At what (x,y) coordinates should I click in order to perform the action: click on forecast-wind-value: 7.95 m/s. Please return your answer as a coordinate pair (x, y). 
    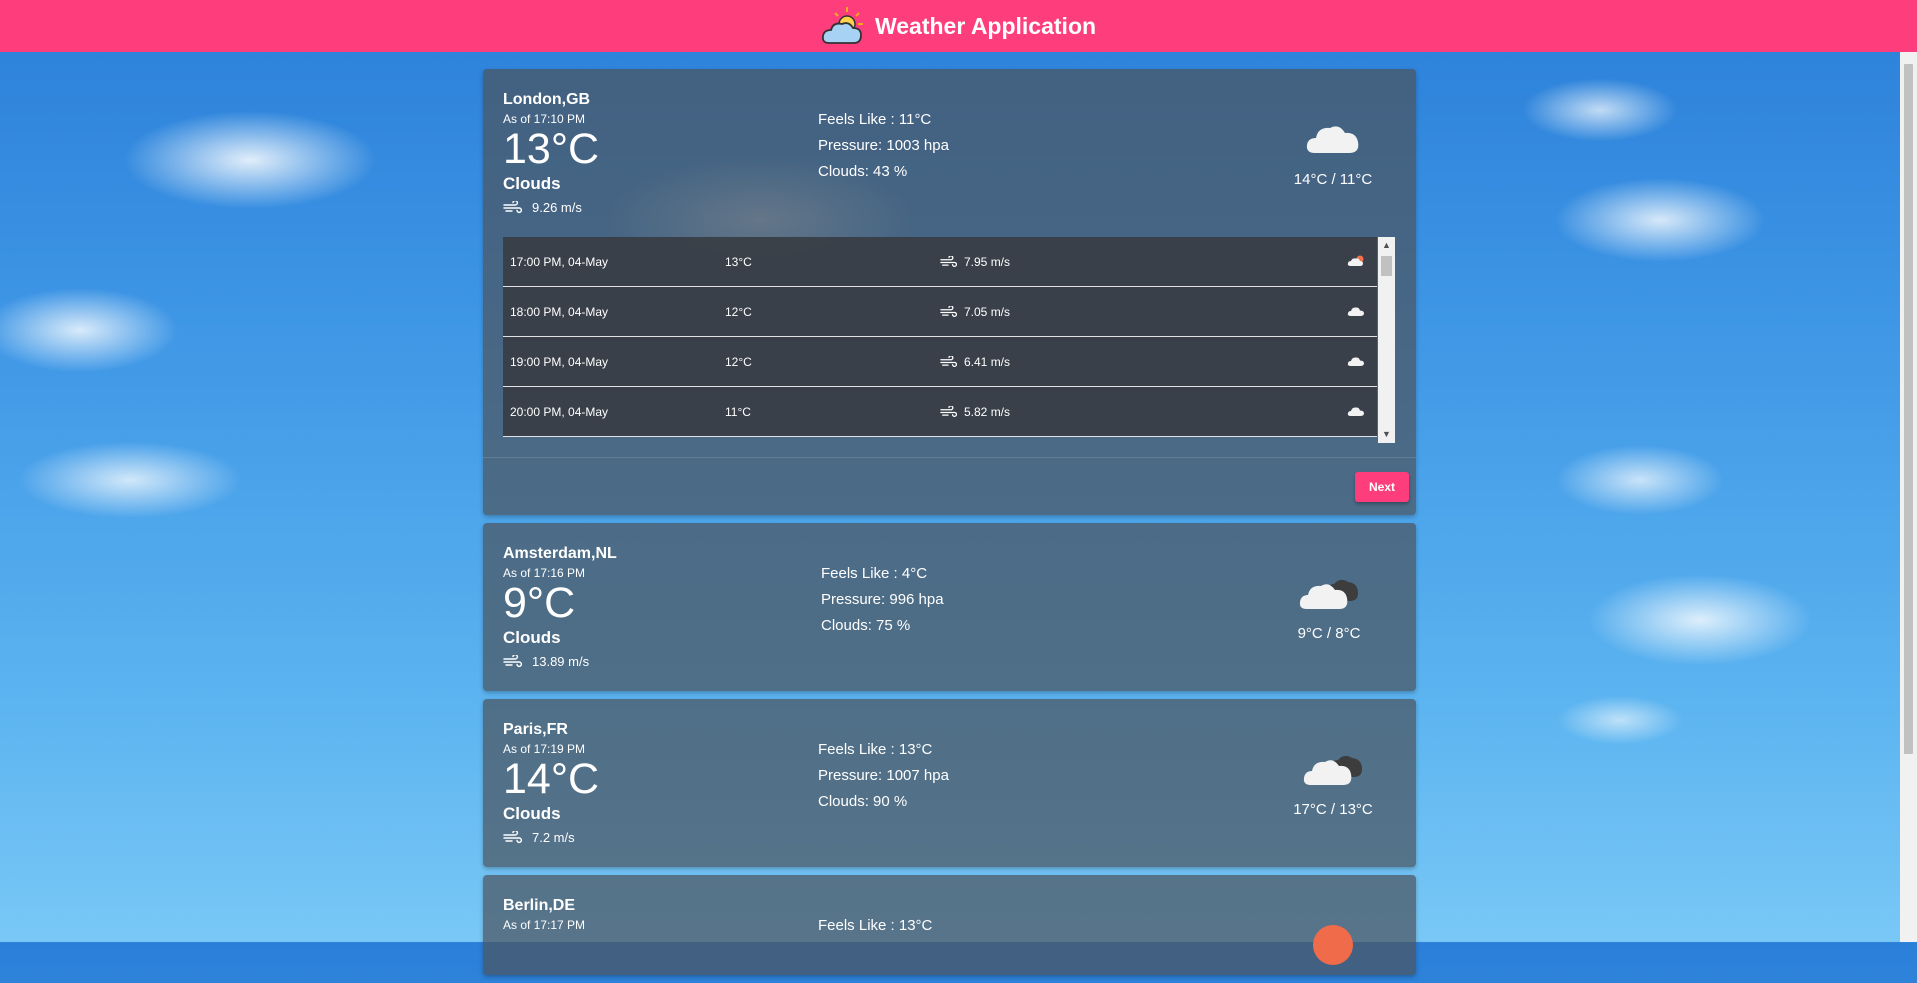
    Looking at the image, I should click on (987, 261).